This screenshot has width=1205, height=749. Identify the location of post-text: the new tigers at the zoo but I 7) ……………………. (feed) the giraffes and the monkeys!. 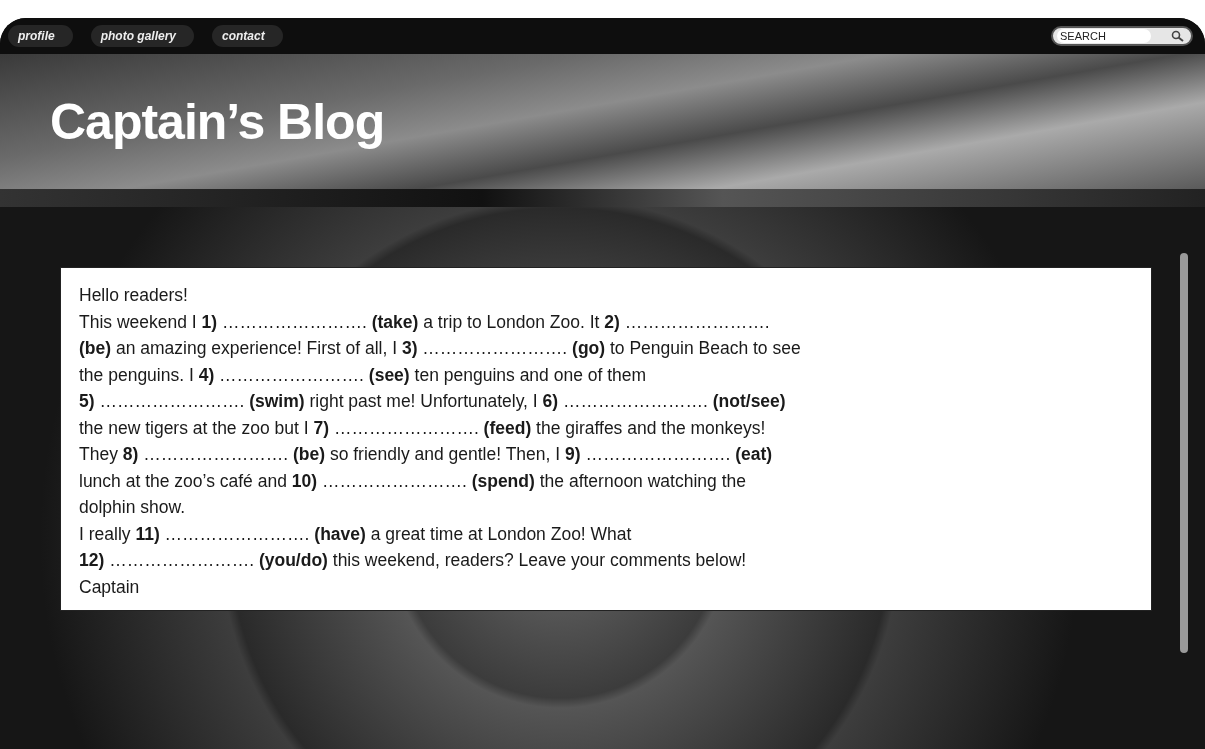
(423, 428).